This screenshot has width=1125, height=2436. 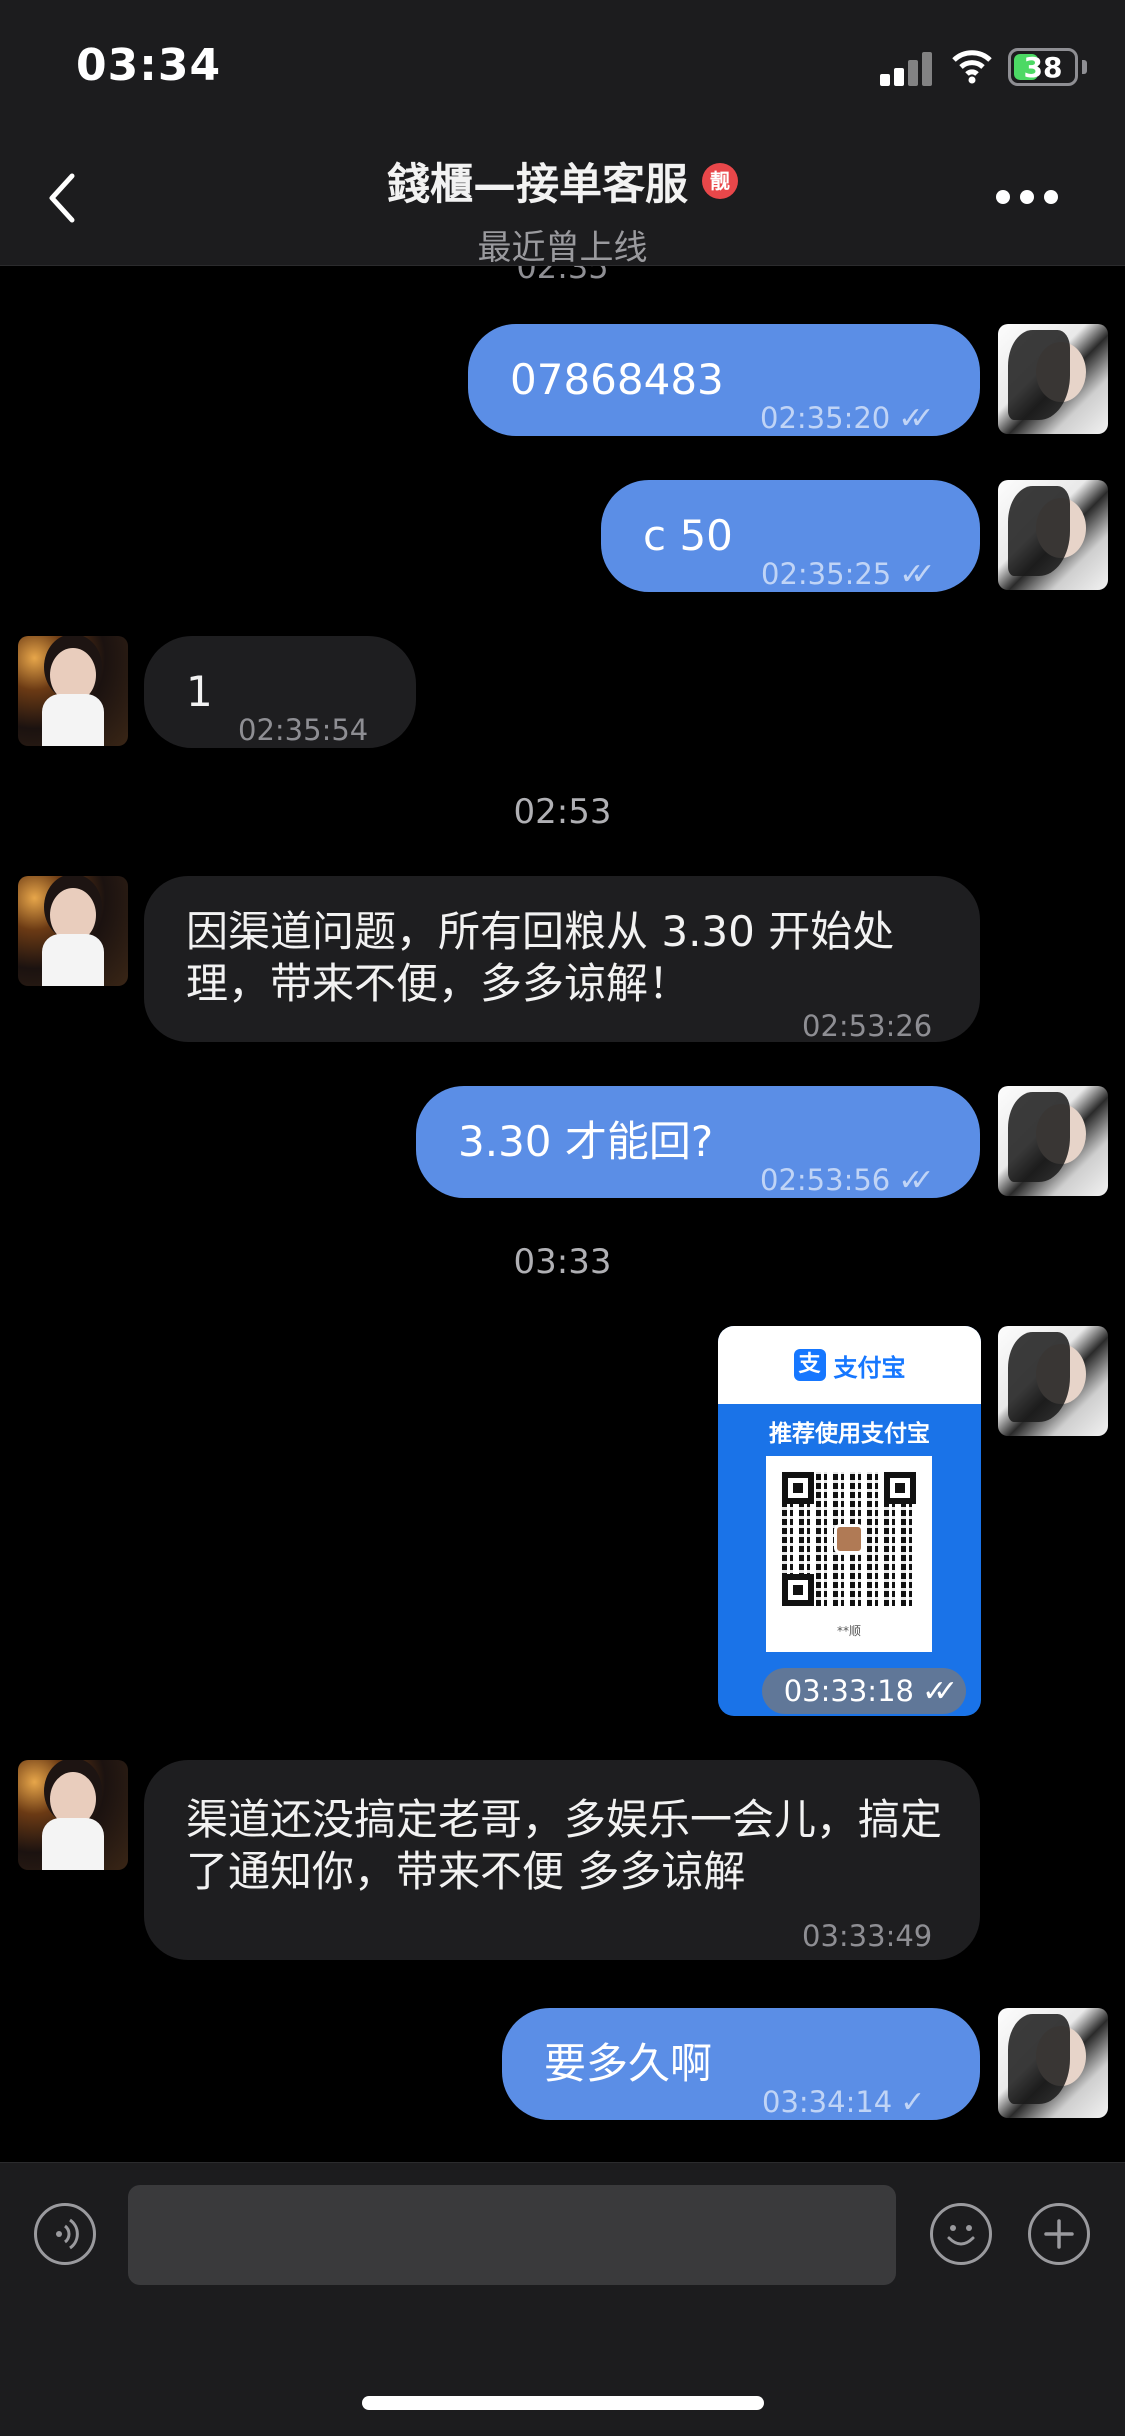 I want to click on battery-level: 38, so click(x=1043, y=67).